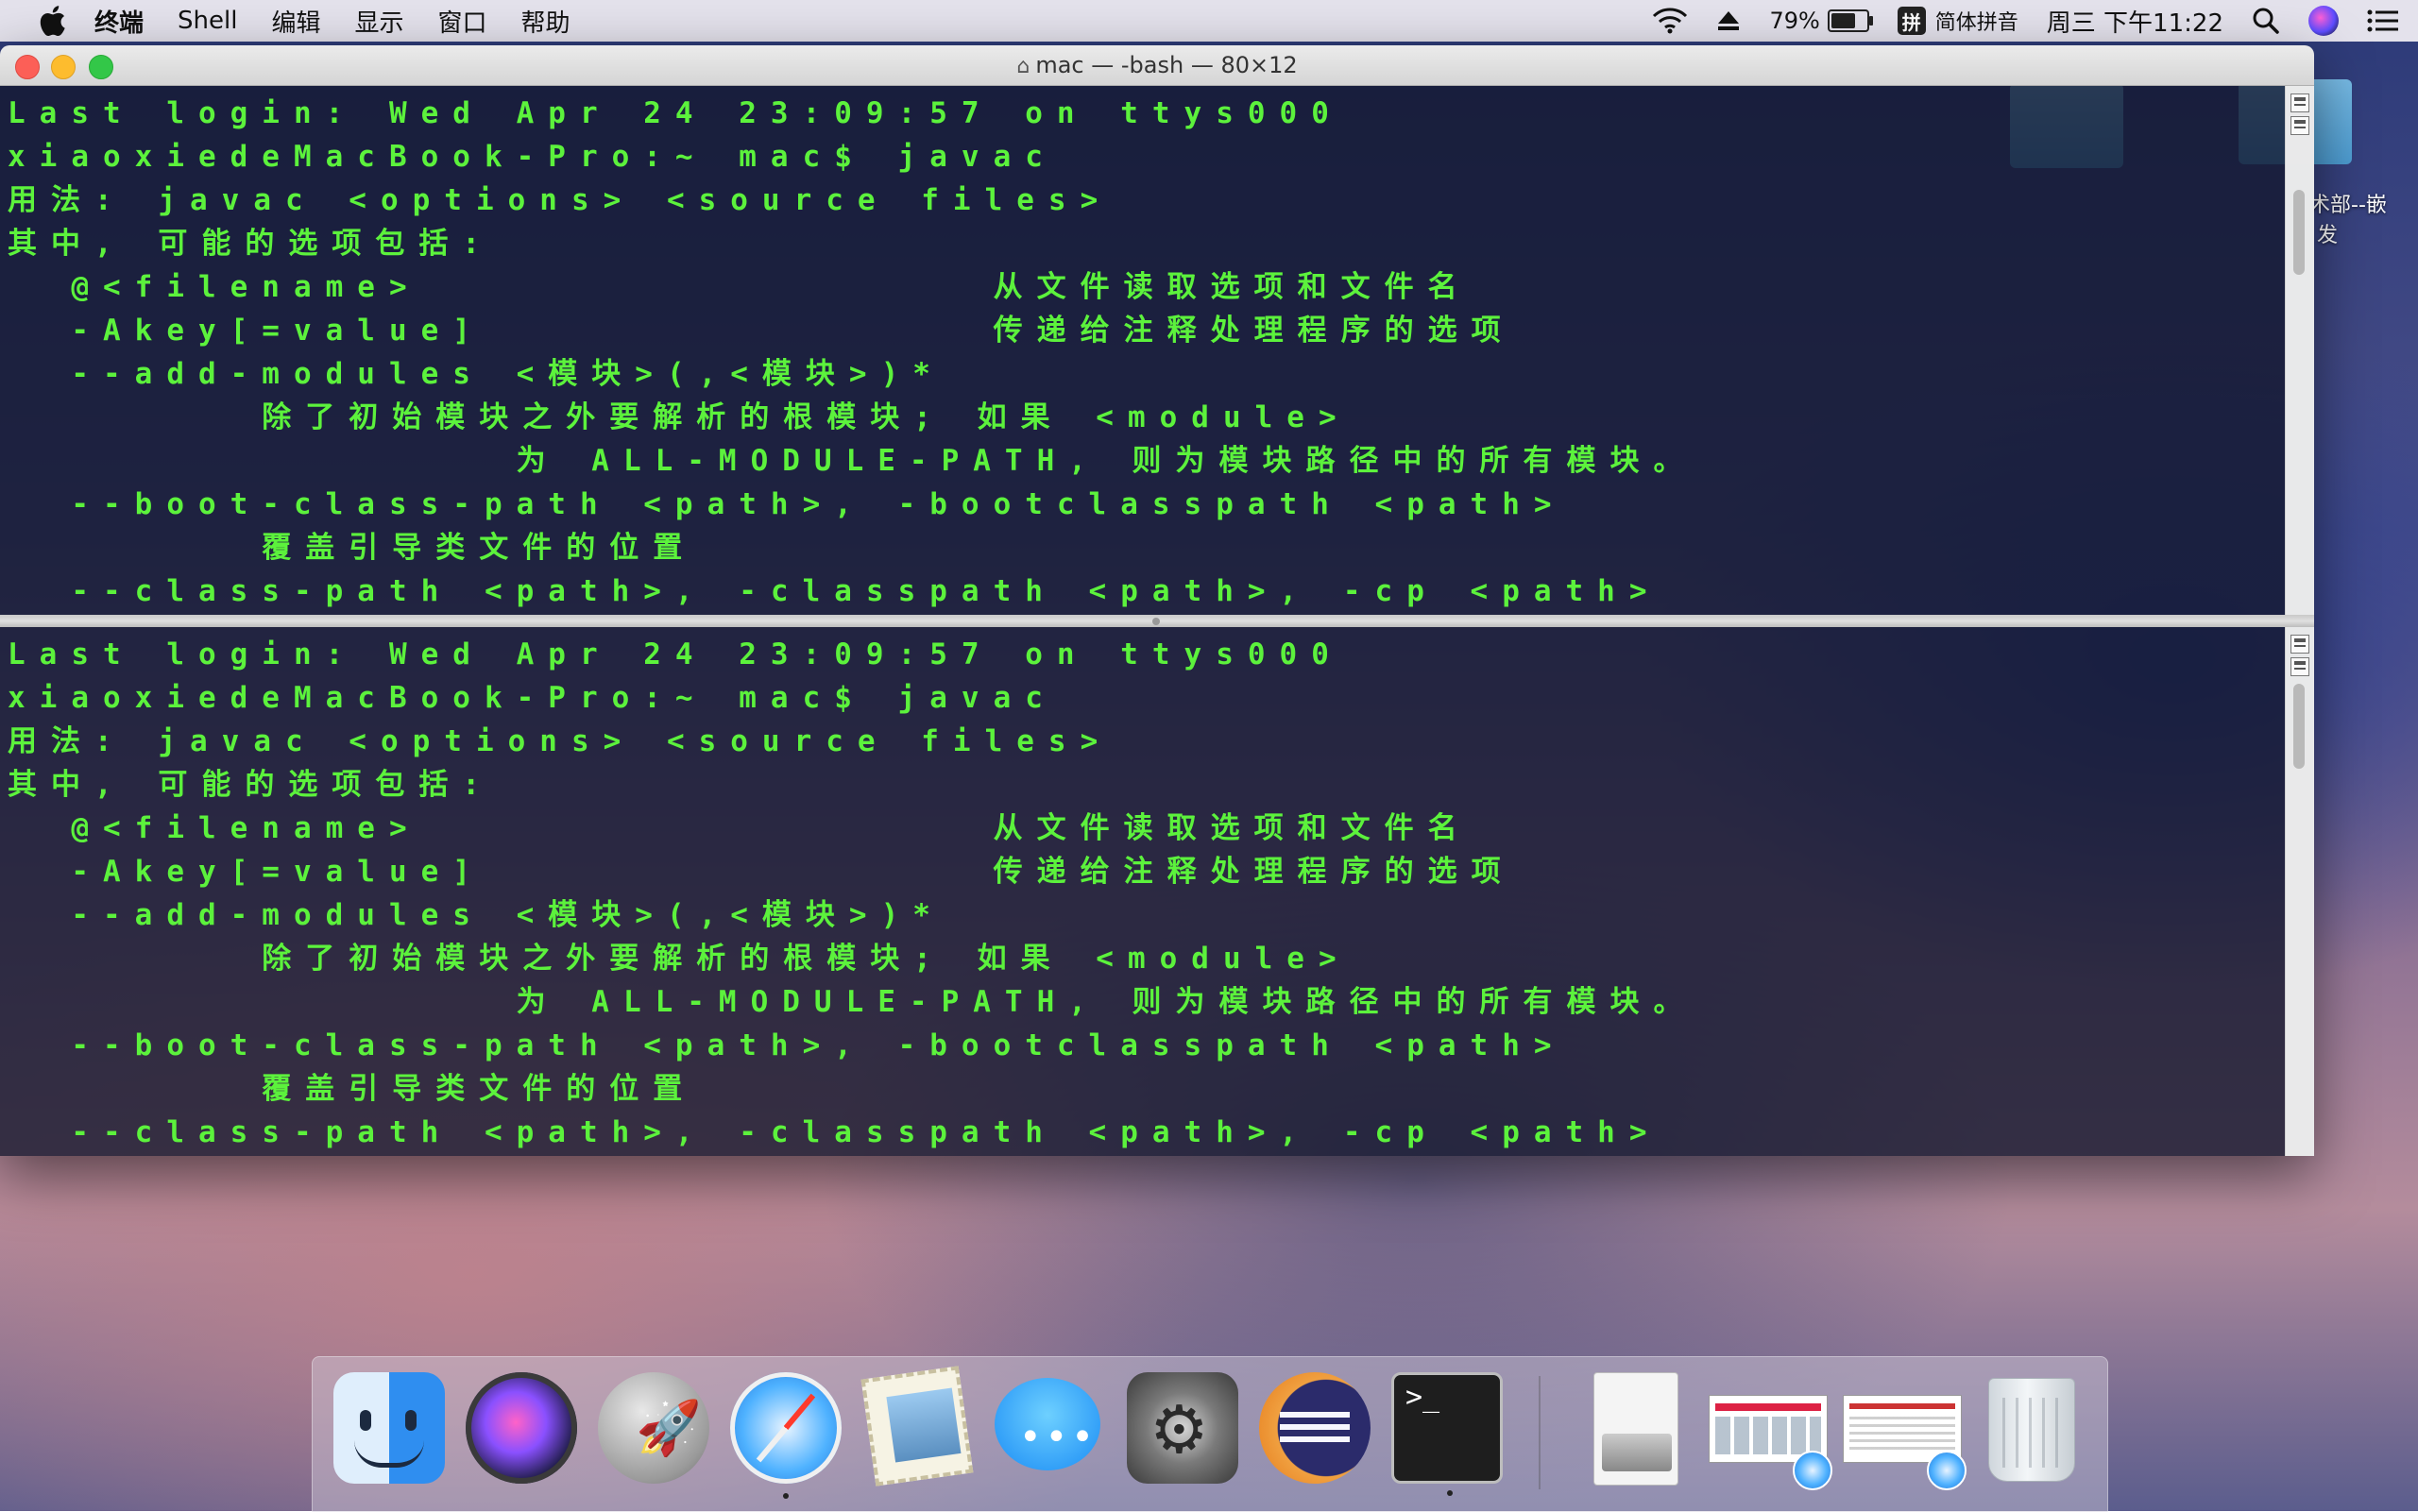 This screenshot has width=2418, height=1512. What do you see at coordinates (1636, 1429) in the screenshot?
I see `document-stack-icon` at bounding box center [1636, 1429].